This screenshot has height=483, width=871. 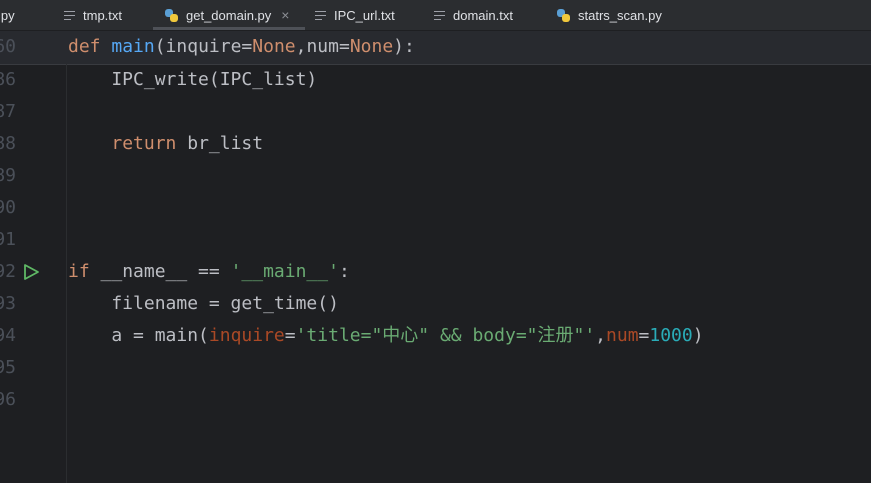 What do you see at coordinates (8, 143) in the screenshot?
I see `line-number: 88` at bounding box center [8, 143].